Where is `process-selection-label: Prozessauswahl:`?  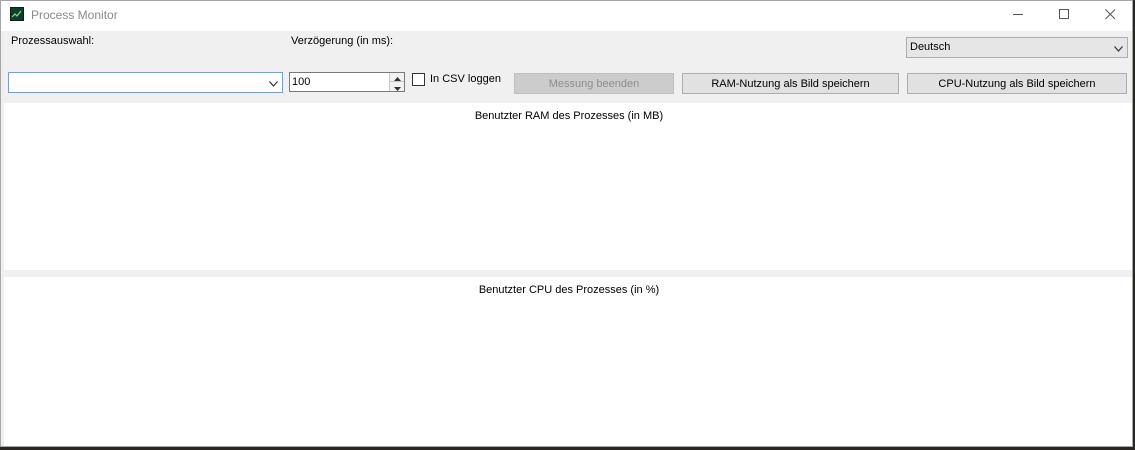 process-selection-label: Prozessauswahl: is located at coordinates (53, 41).